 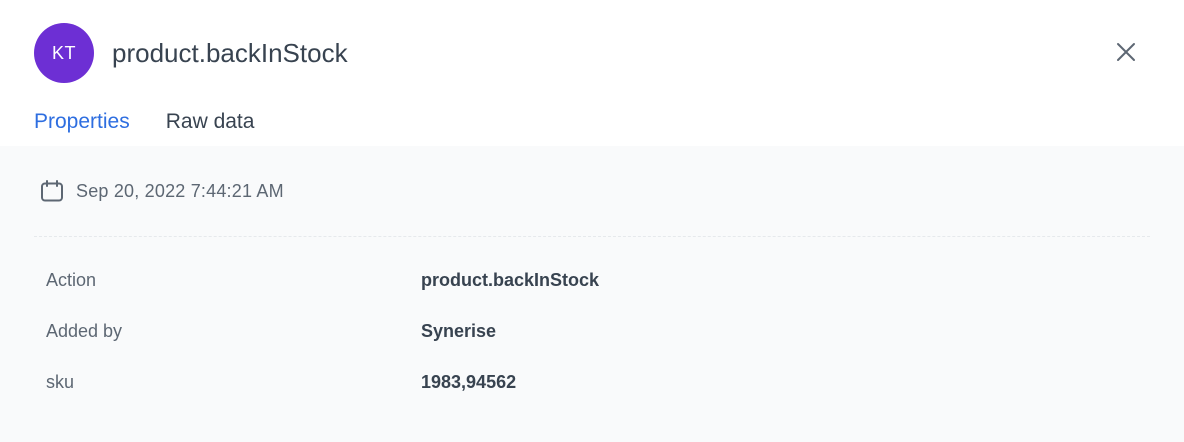 What do you see at coordinates (60, 382) in the screenshot?
I see `property-label: sku` at bounding box center [60, 382].